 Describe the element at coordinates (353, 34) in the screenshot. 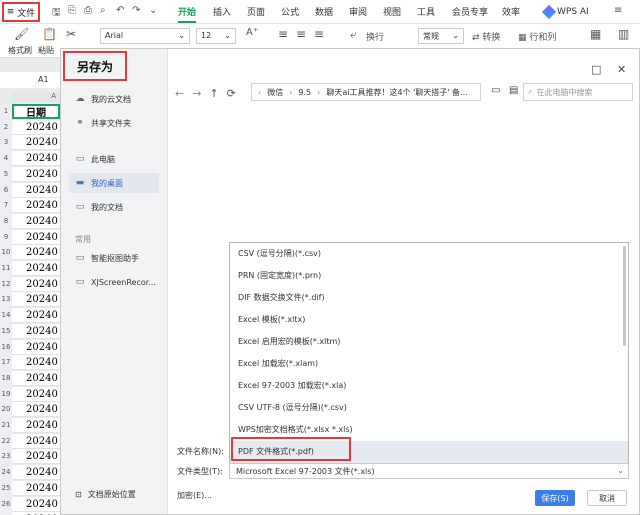

I see `wrap-icon: ⤶` at that location.